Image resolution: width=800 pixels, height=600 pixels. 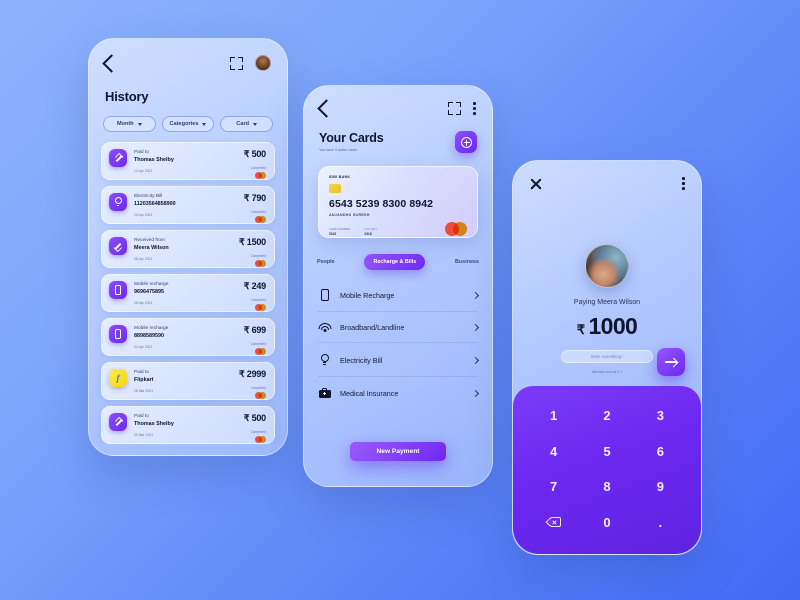 I want to click on key-8: 8, so click(x=606, y=487).